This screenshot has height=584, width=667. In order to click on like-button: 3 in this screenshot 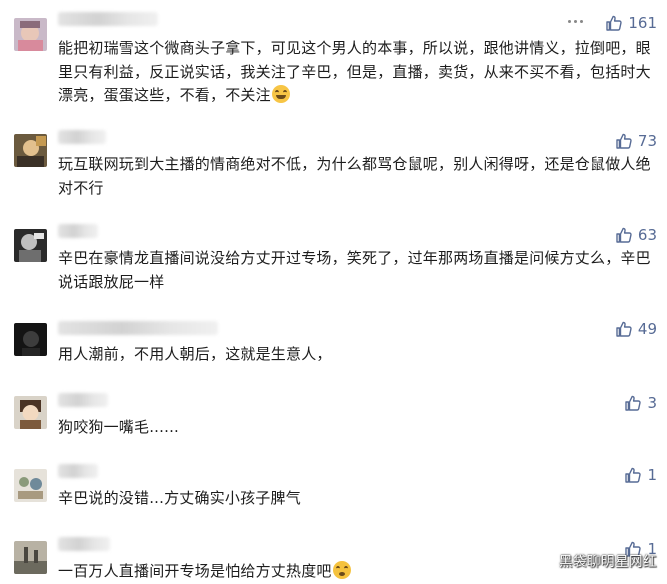, I will do `click(640, 403)`.